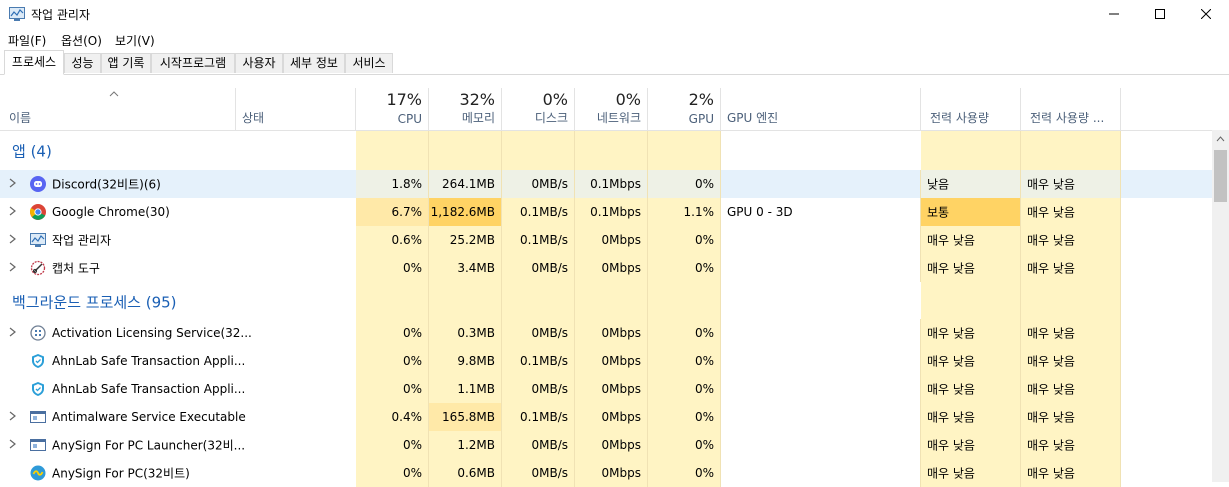 The width and height of the screenshot is (1229, 487). What do you see at coordinates (27, 40) in the screenshot?
I see `menu-file: 파일(F)` at bounding box center [27, 40].